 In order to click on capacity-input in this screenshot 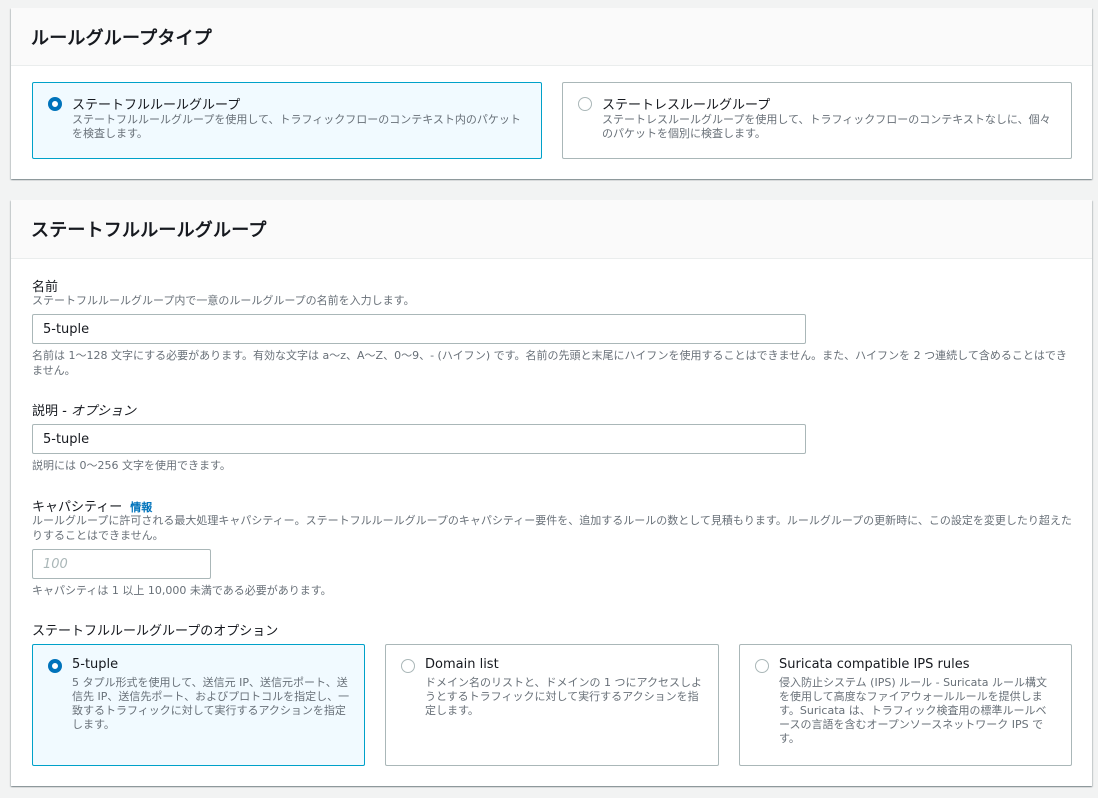, I will do `click(121, 564)`.